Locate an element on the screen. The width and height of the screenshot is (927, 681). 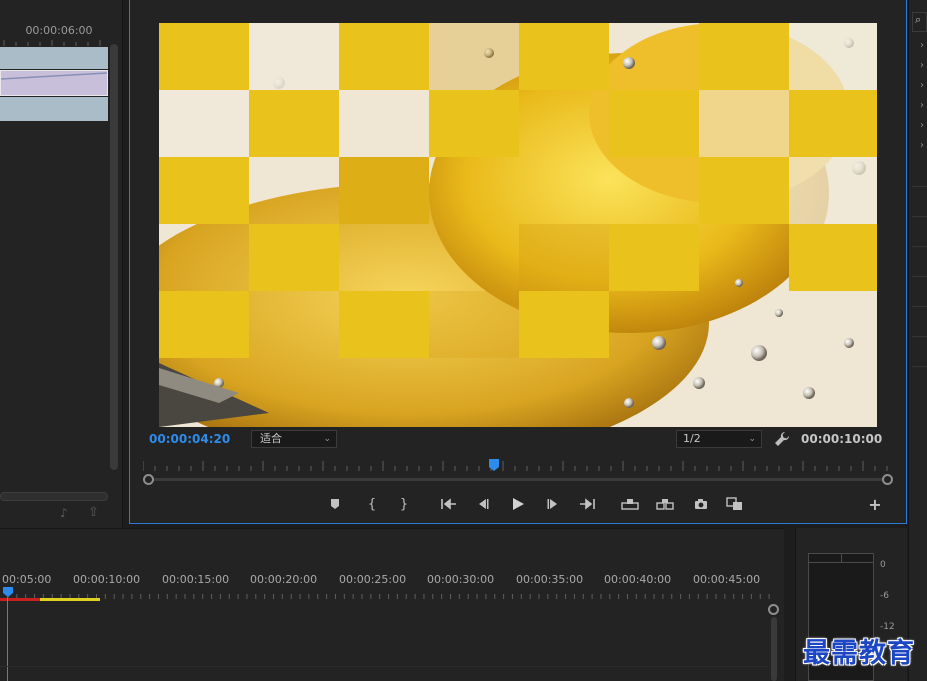
step-back-button is located at coordinates (483, 504).